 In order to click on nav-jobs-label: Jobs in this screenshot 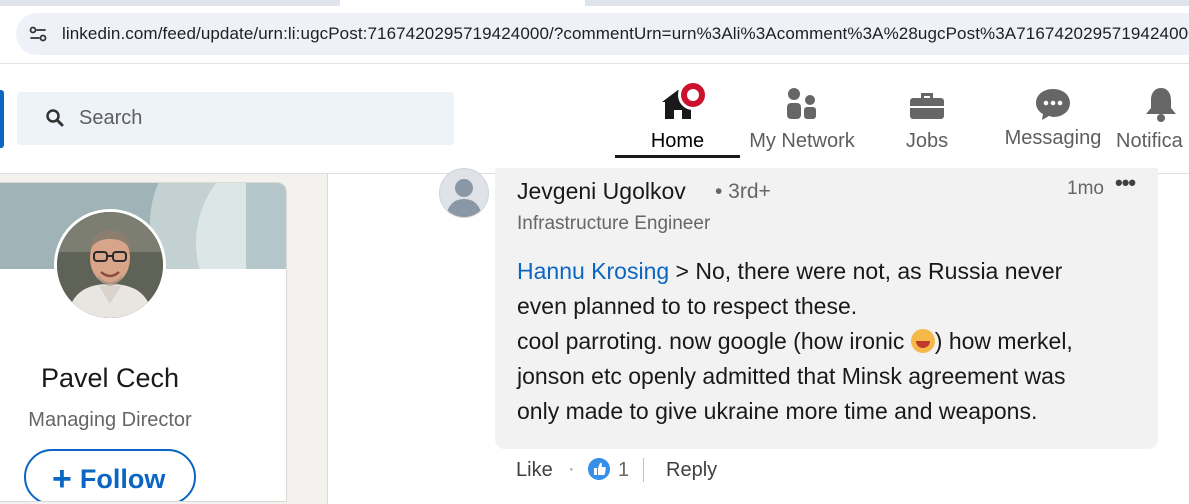, I will do `click(927, 141)`.